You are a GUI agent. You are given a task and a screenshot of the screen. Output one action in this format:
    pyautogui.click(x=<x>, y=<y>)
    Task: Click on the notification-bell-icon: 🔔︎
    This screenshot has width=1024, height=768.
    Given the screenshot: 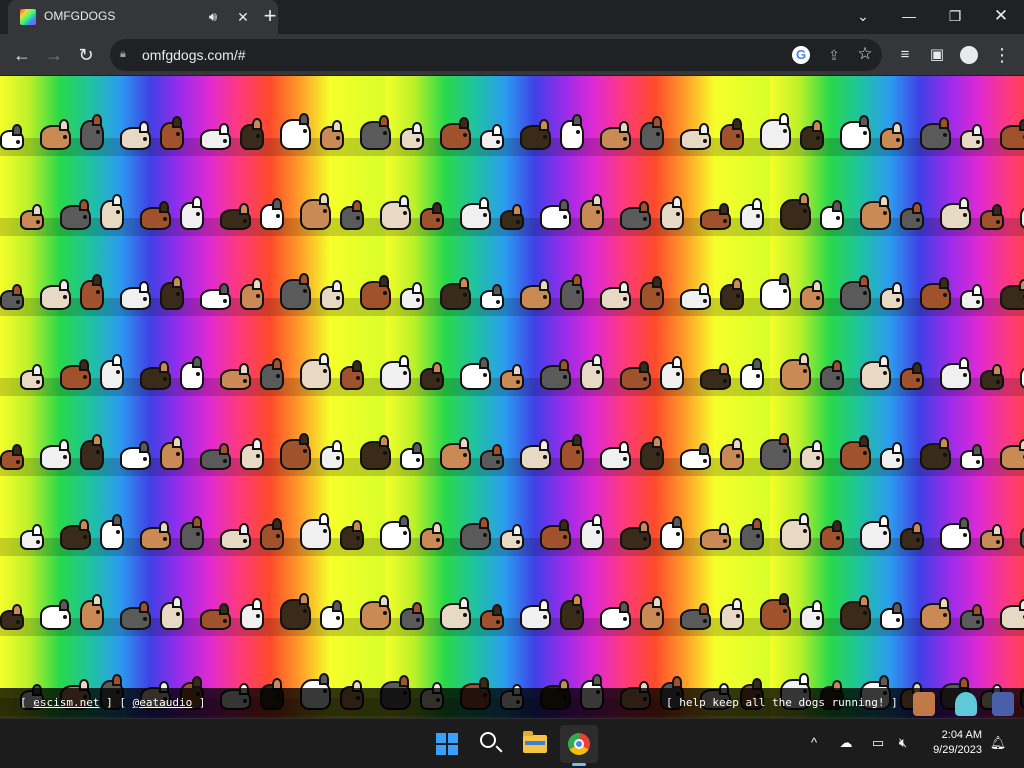 What is the action you would take?
    pyautogui.click(x=998, y=743)
    